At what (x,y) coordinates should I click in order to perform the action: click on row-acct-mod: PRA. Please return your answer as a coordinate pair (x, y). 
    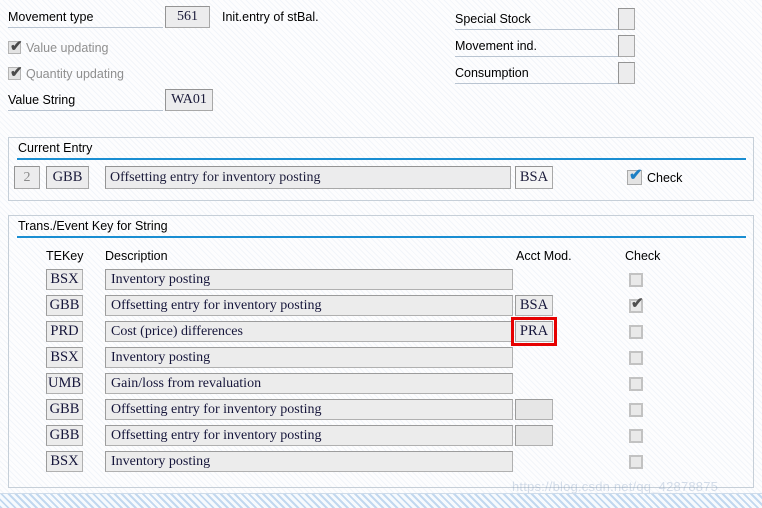
    Looking at the image, I should click on (534, 331).